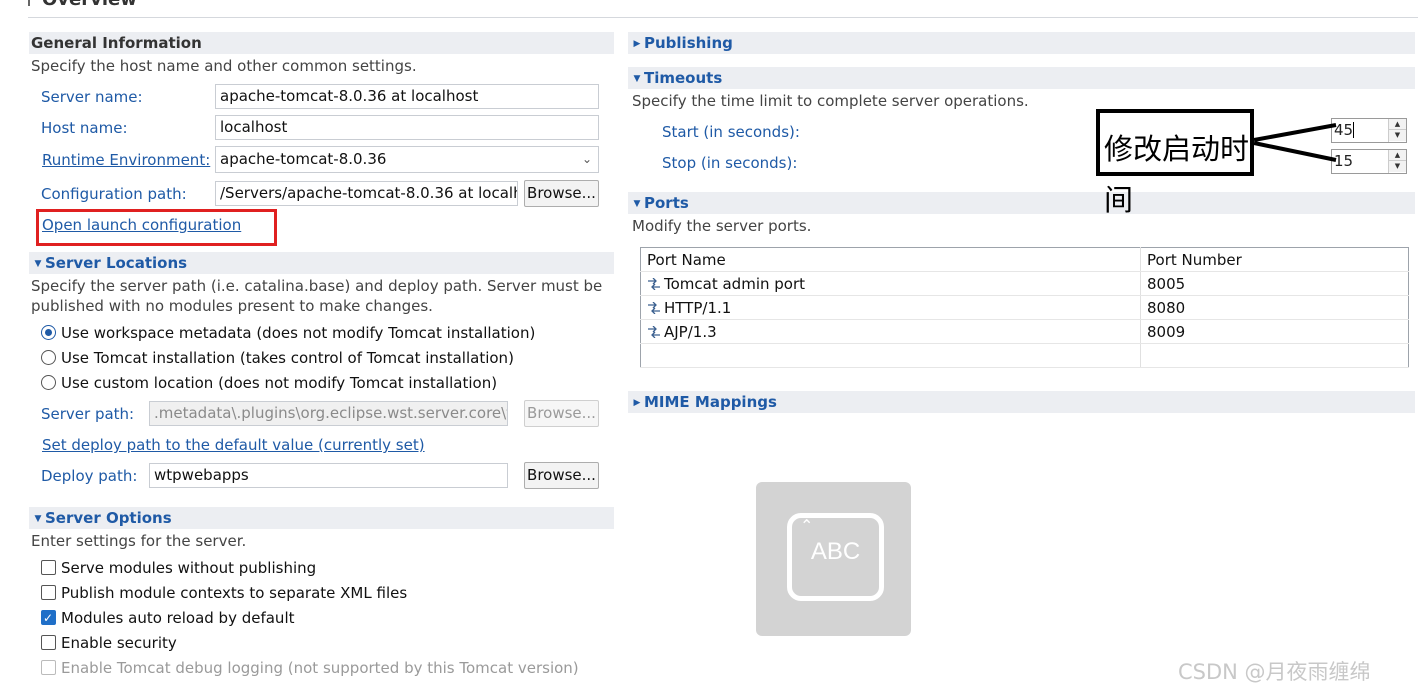 This screenshot has width=1420, height=697. I want to click on annotation-arrows, so click(1295, 142).